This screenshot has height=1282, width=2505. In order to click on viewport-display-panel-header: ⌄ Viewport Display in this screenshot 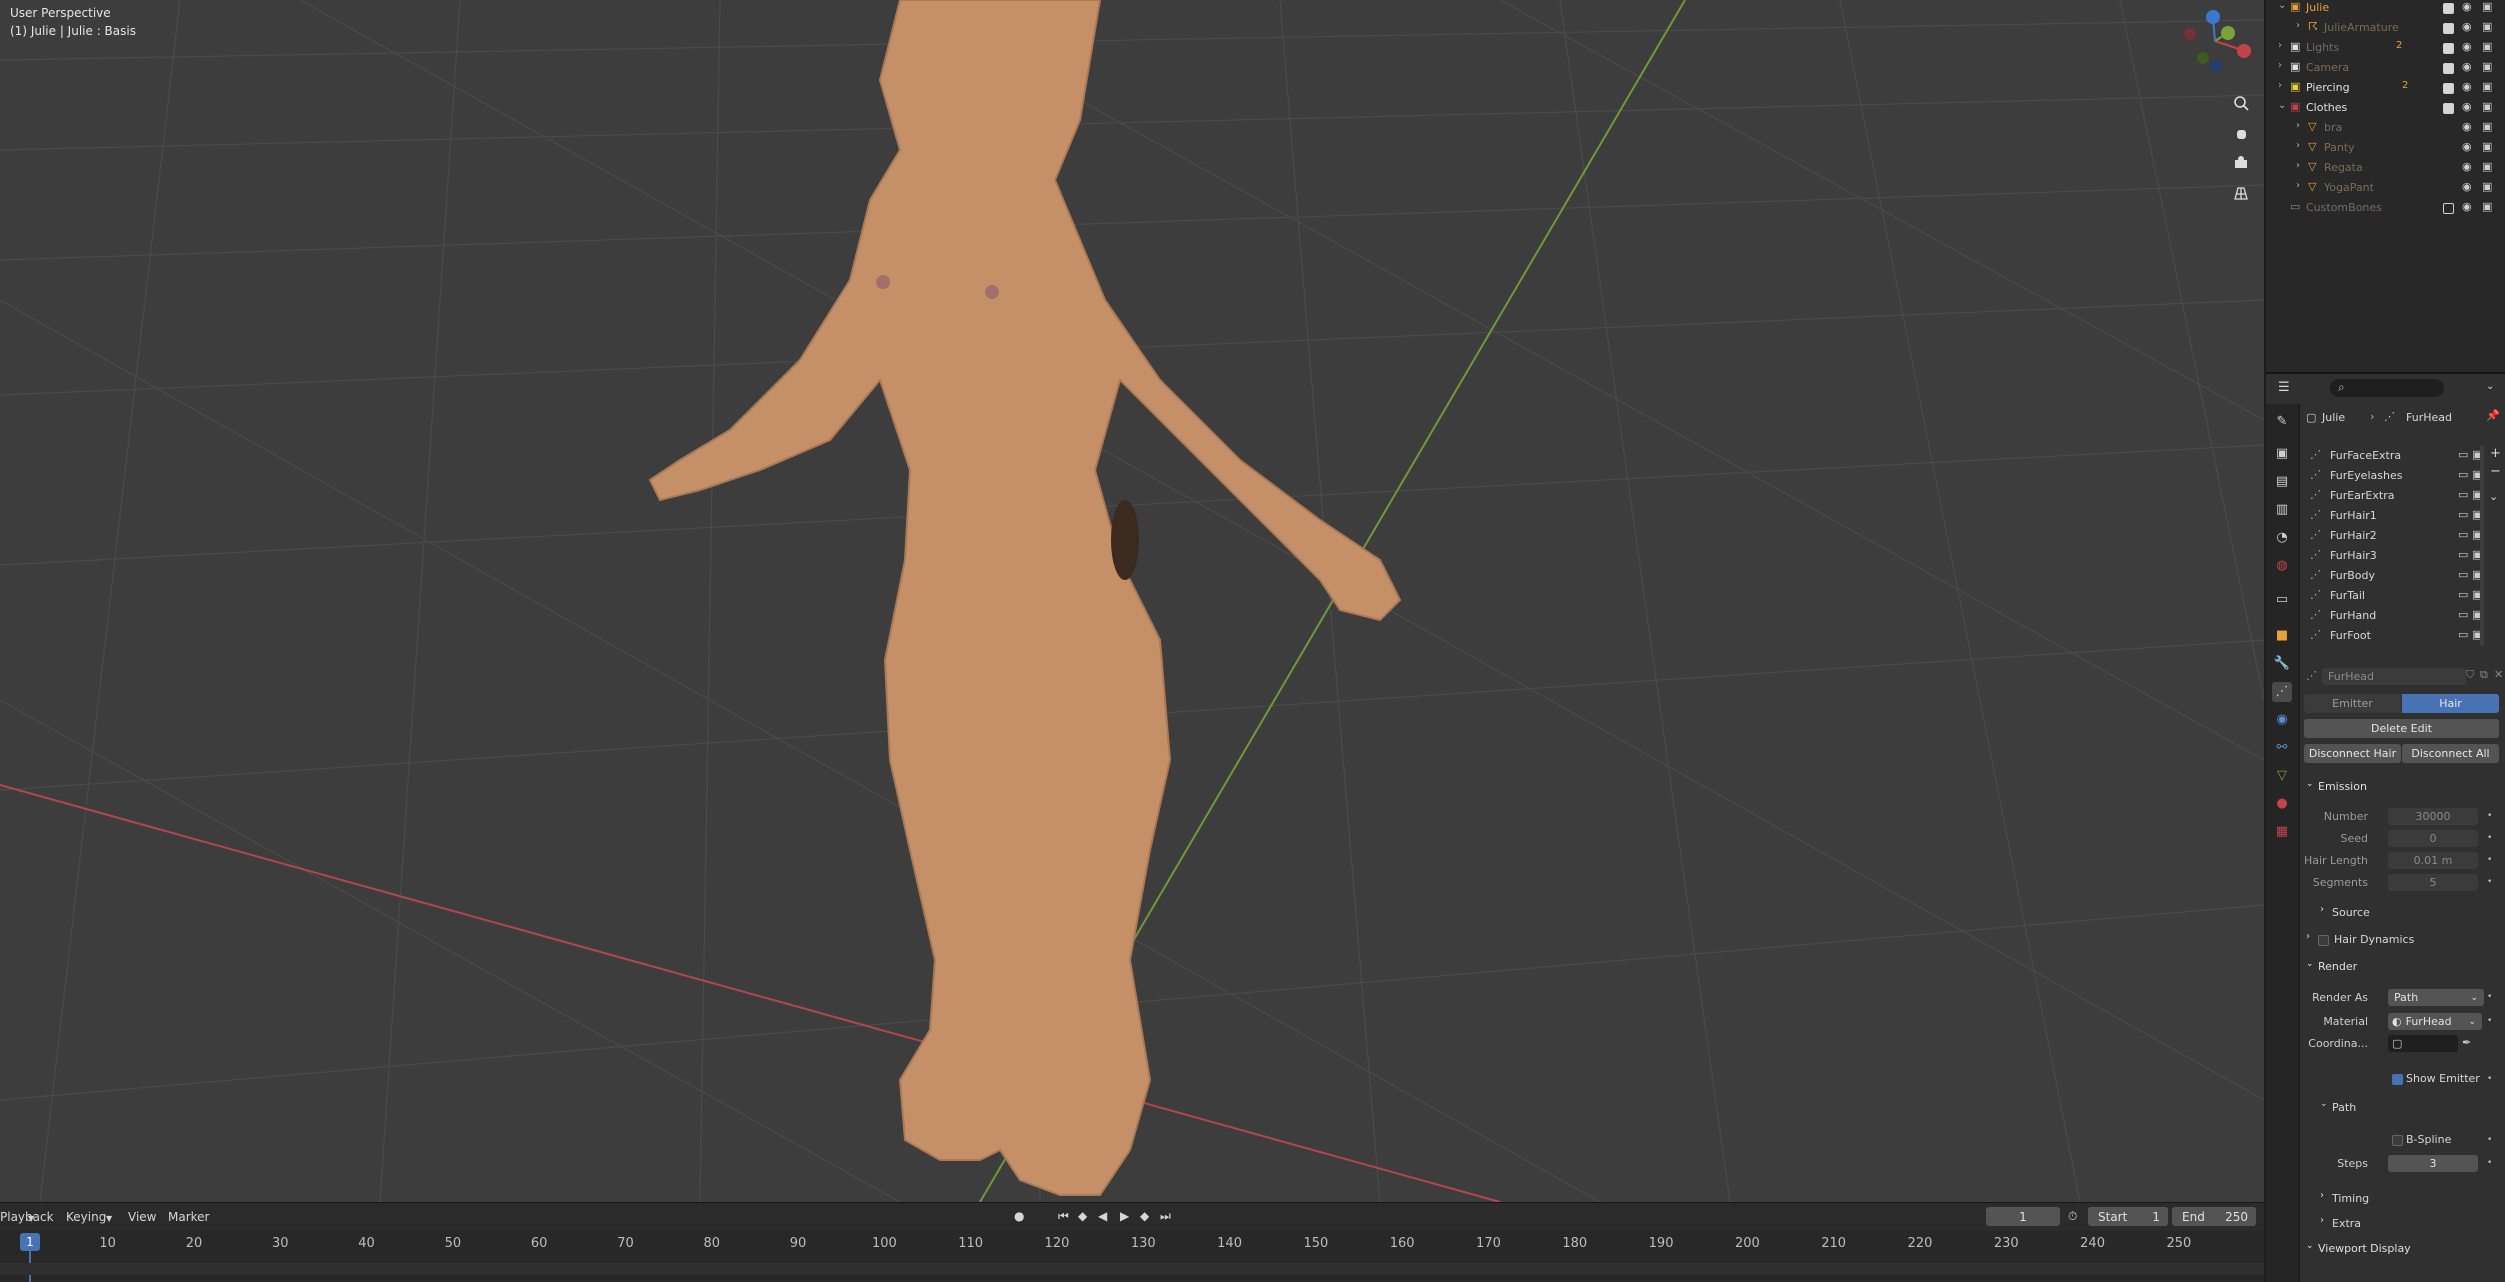, I will do `click(2402, 1249)`.